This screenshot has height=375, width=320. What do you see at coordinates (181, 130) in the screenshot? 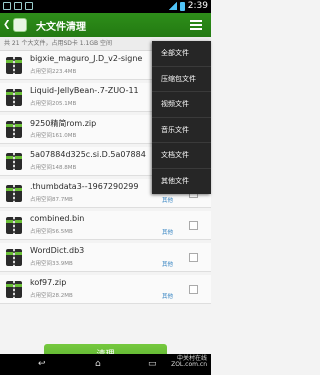
I see `menu-item-music: 音乐文件` at bounding box center [181, 130].